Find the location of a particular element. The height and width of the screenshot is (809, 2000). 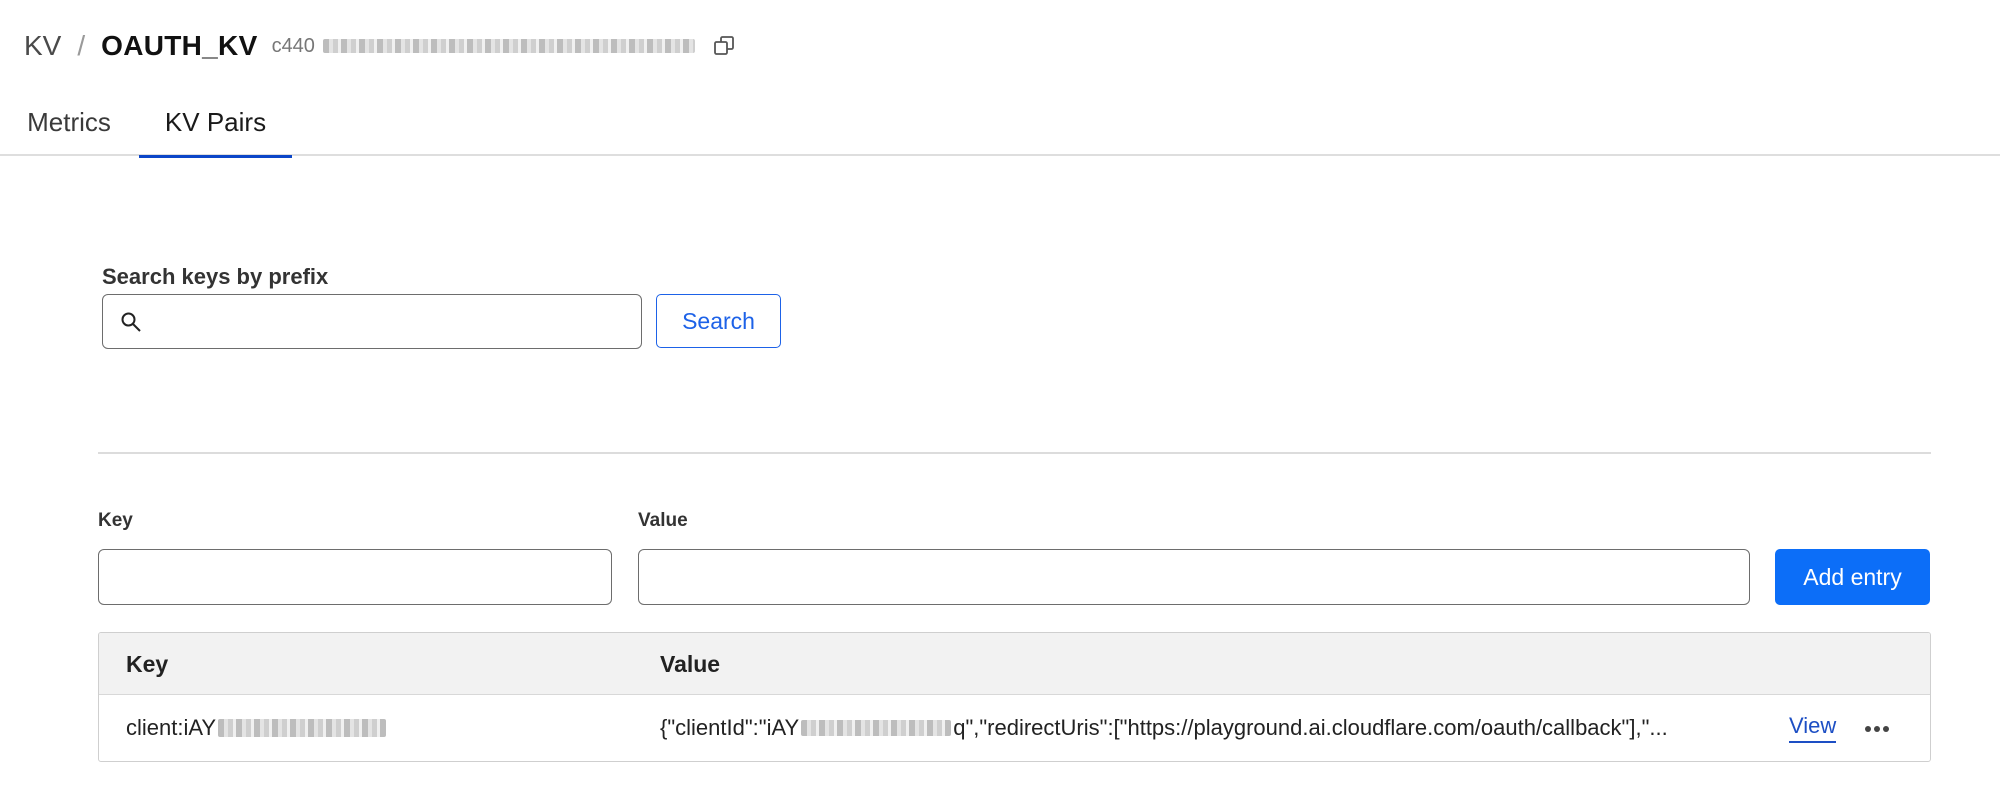

search-box is located at coordinates (372, 321).